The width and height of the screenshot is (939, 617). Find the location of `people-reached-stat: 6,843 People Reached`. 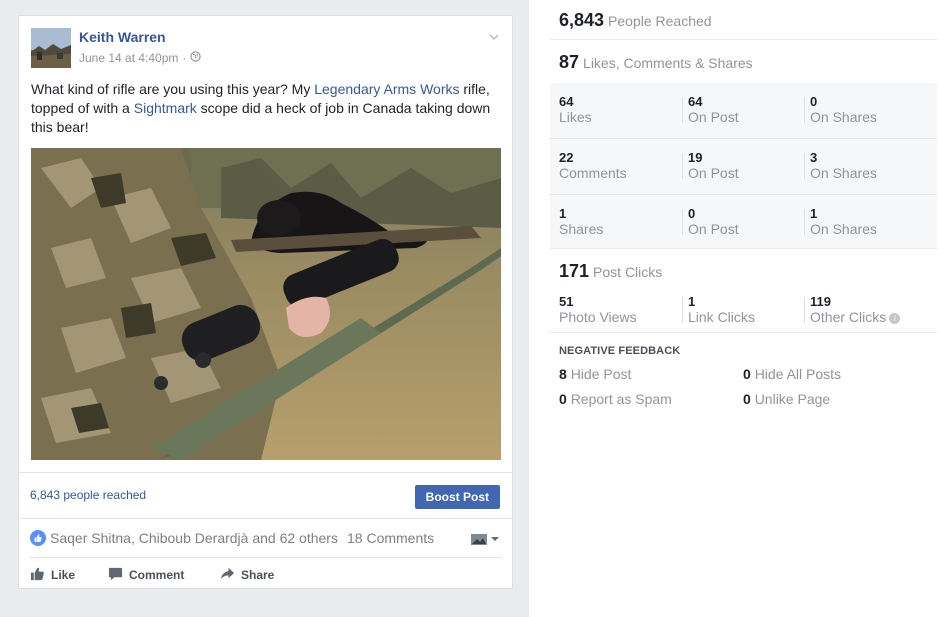

people-reached-stat: 6,843 People Reached is located at coordinates (635, 20).